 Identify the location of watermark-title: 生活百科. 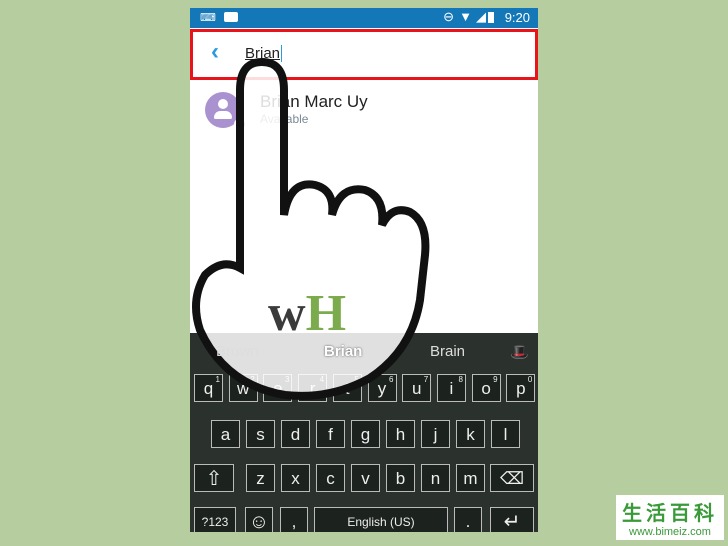
(670, 514).